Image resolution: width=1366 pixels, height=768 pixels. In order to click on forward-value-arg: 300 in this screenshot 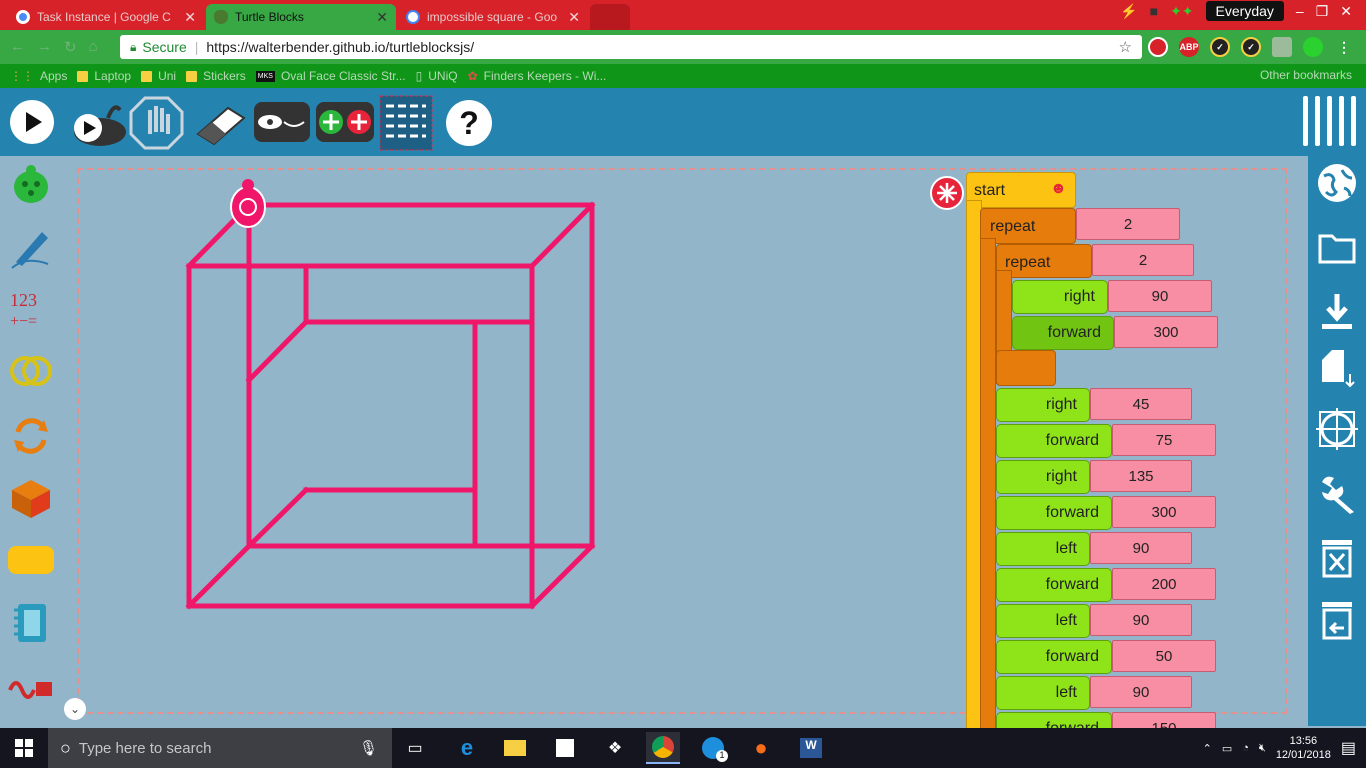, I will do `click(1164, 512)`.